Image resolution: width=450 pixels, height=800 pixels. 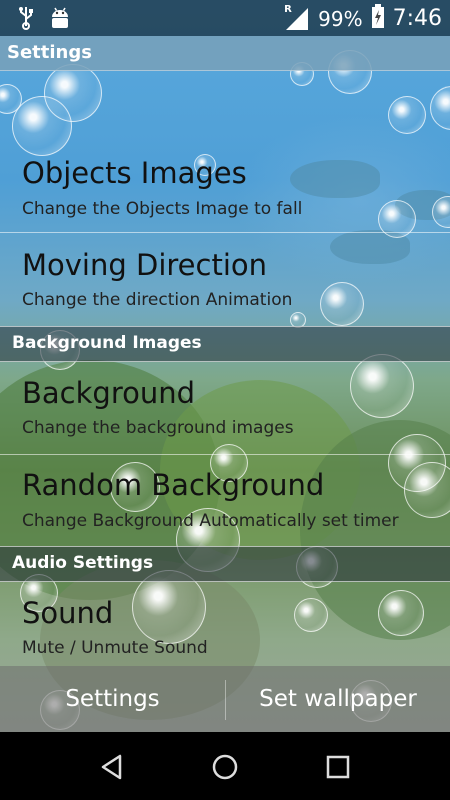 What do you see at coordinates (49, 52) in the screenshot?
I see `page-title: Settings` at bounding box center [49, 52].